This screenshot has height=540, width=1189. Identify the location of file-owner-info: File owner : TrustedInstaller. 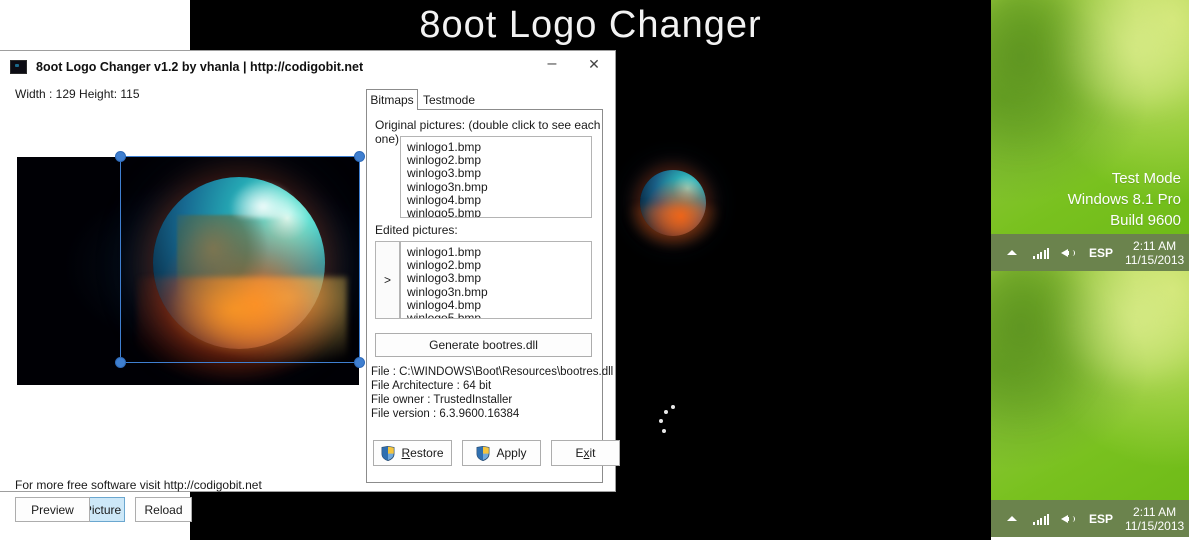
(442, 400).